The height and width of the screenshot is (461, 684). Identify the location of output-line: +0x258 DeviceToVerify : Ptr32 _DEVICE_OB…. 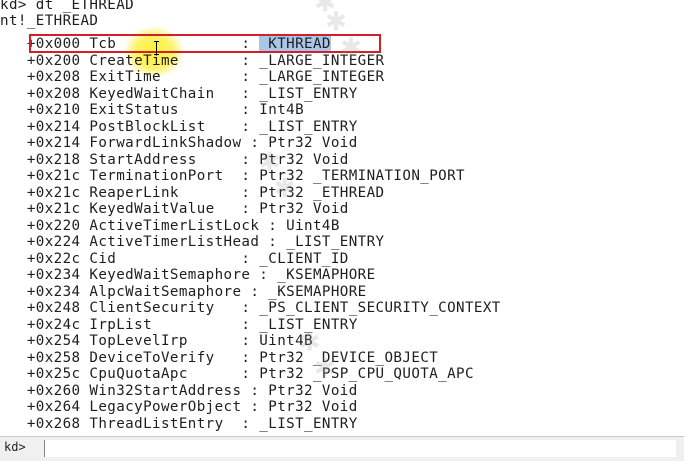
(219, 357).